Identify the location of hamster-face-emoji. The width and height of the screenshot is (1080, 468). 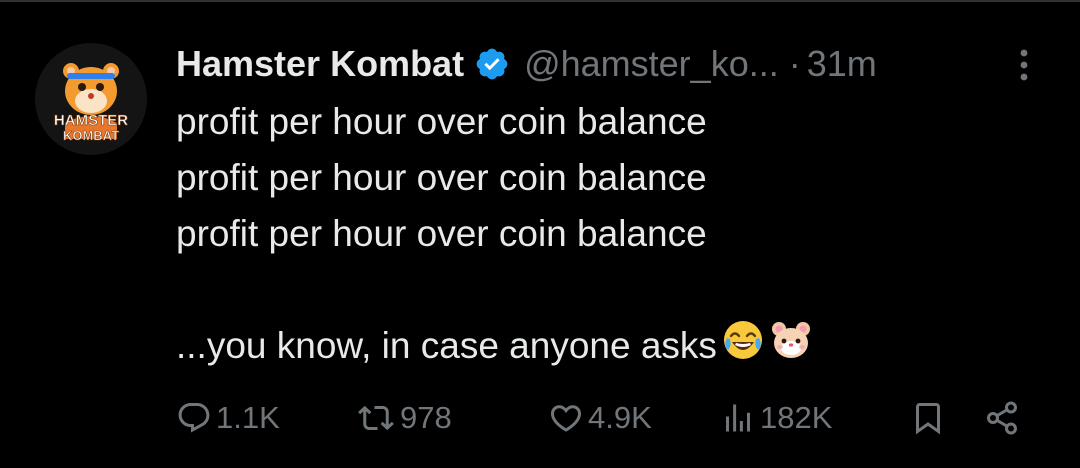
(791, 348).